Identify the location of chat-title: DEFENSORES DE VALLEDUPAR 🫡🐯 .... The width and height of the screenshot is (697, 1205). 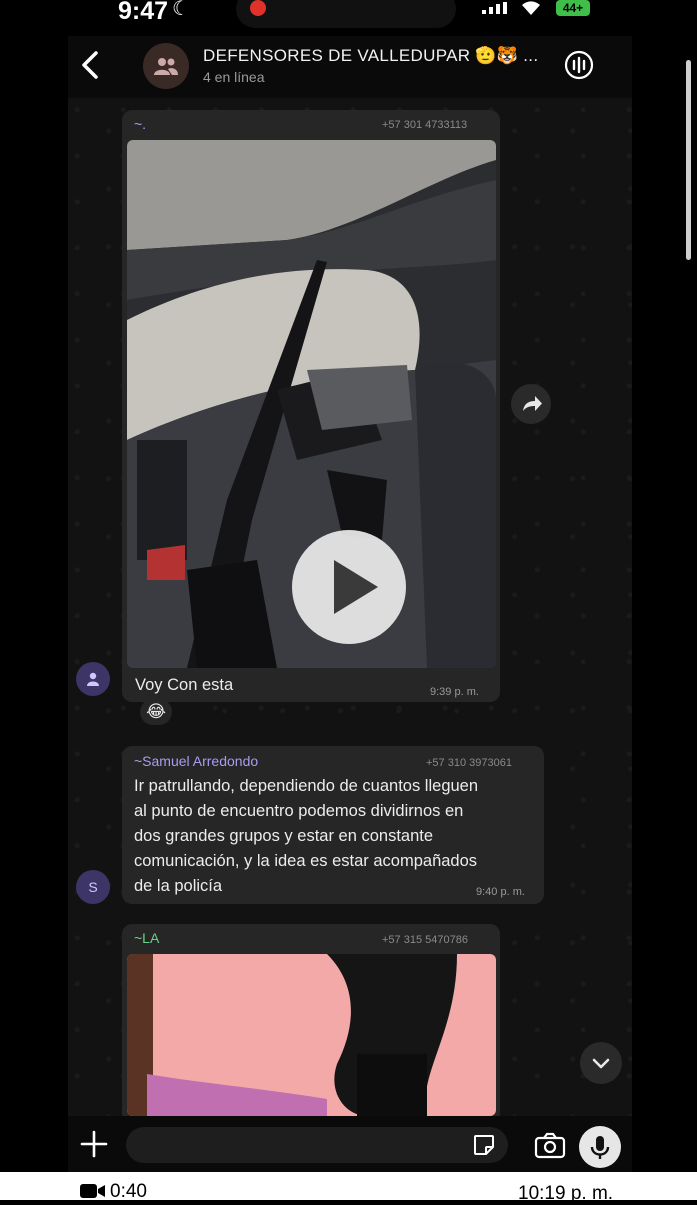
(370, 56).